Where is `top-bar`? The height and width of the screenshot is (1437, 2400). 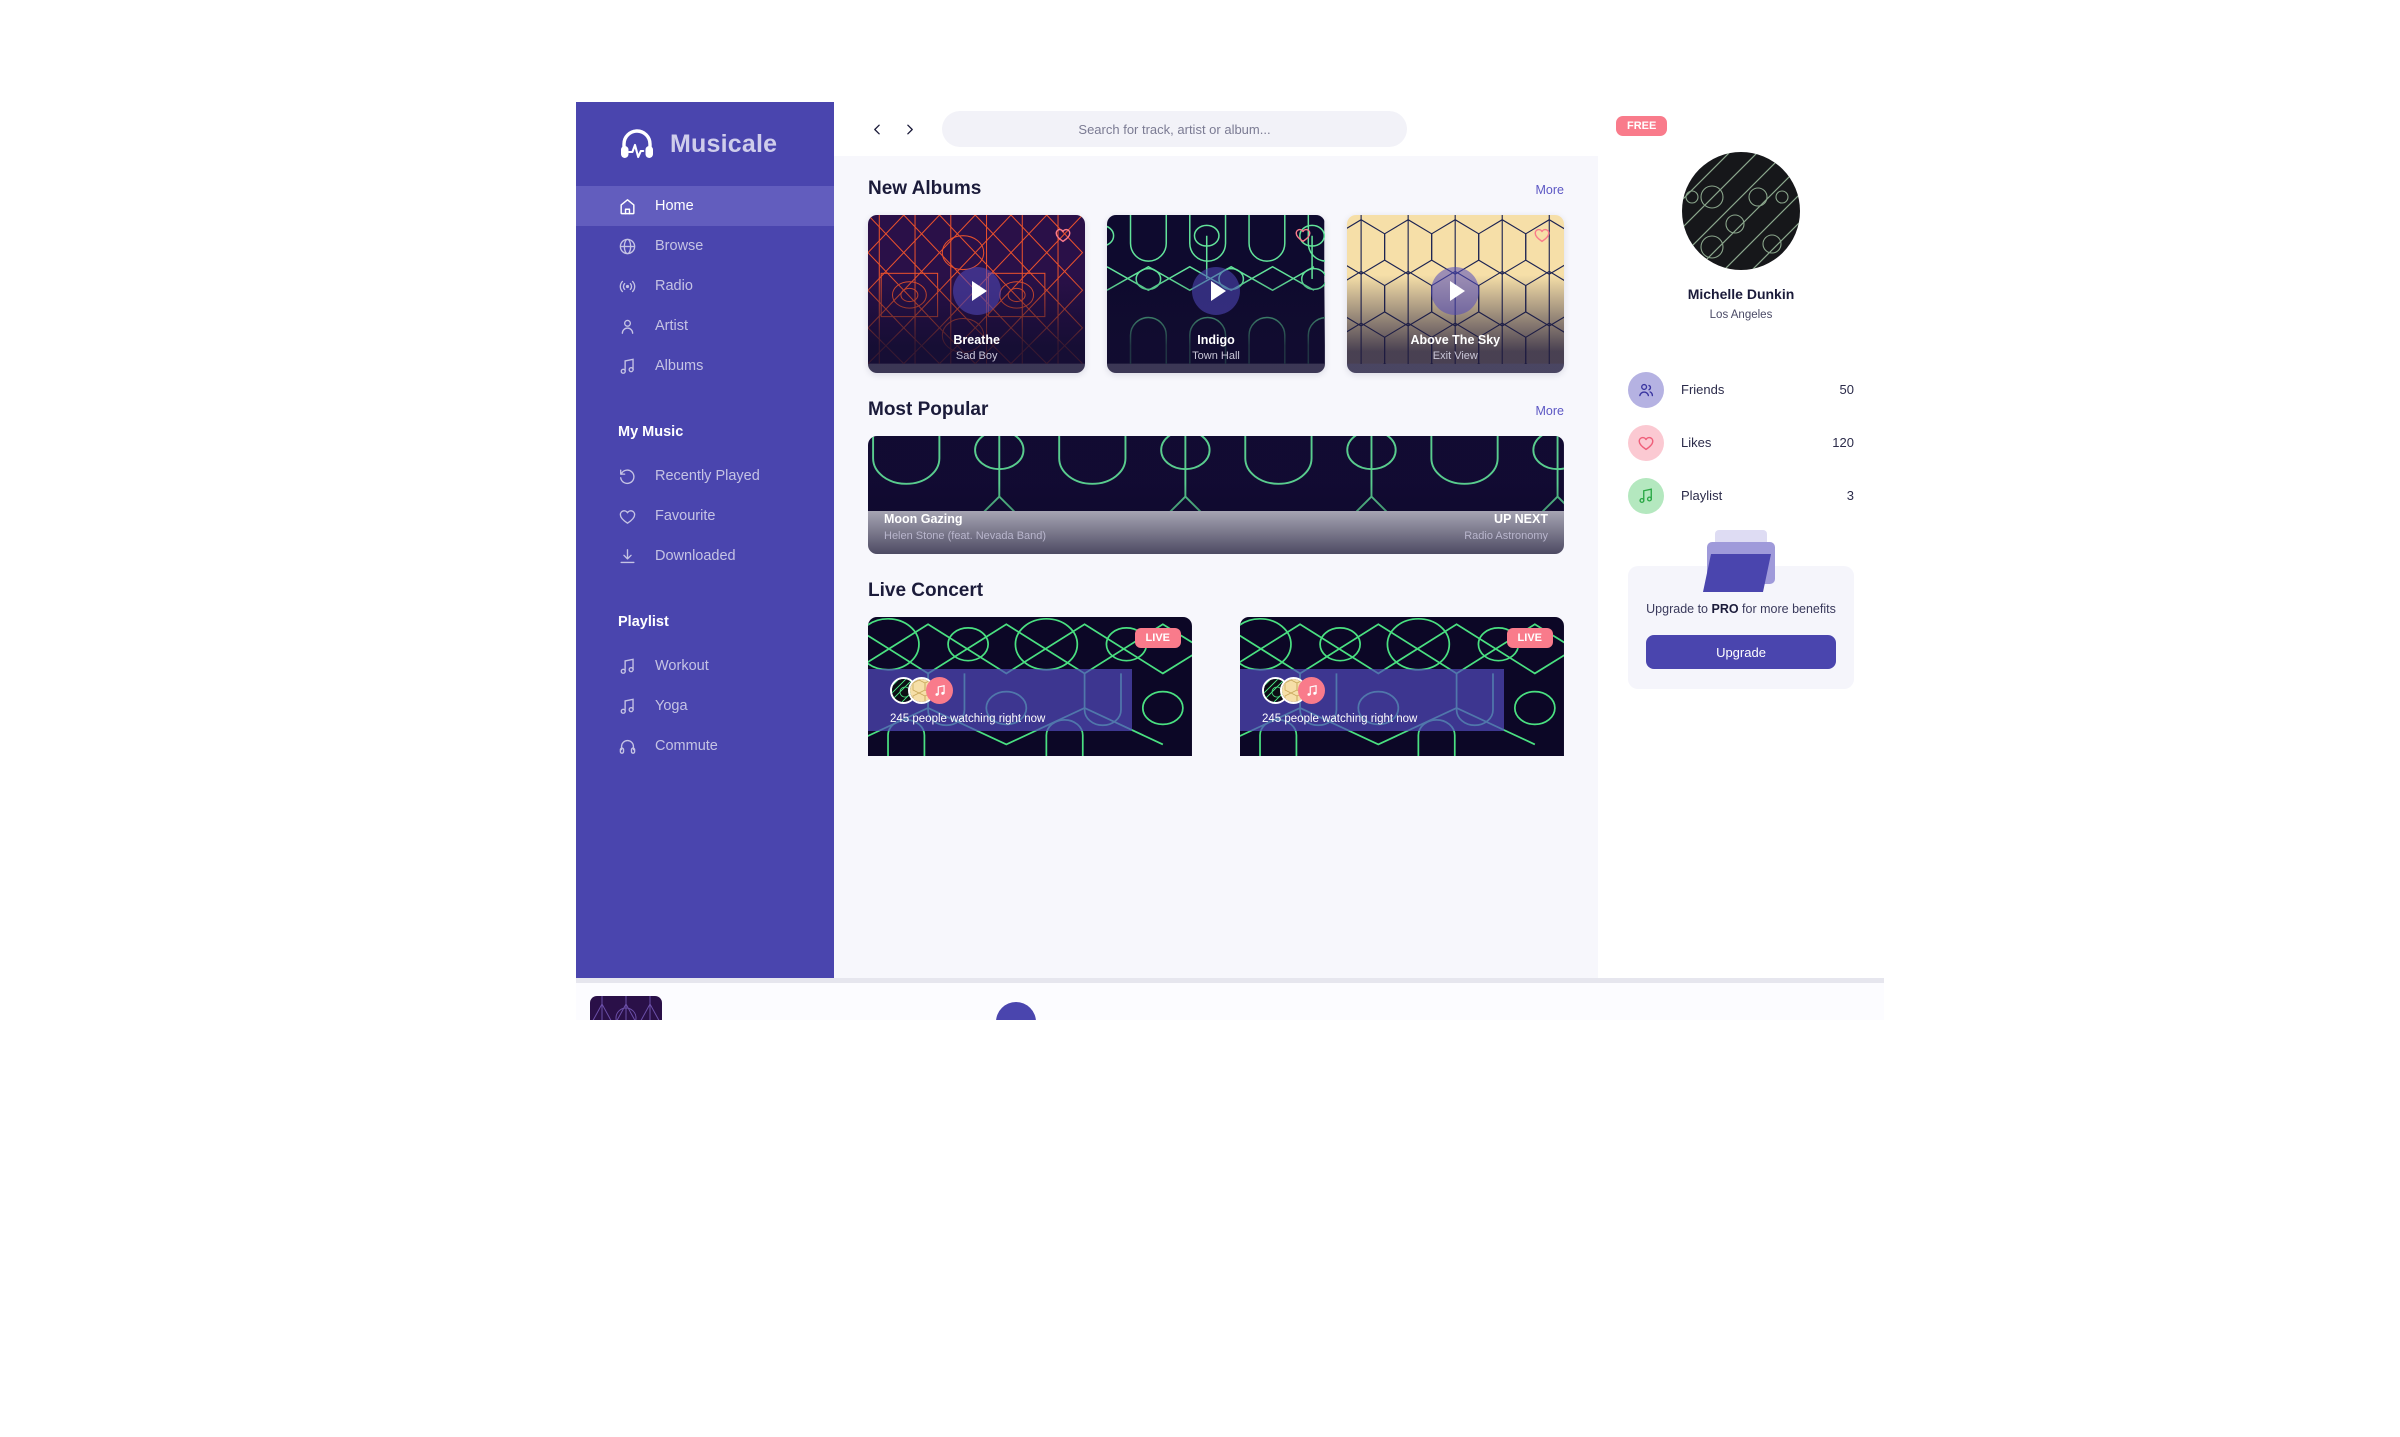
top-bar is located at coordinates (1216, 129).